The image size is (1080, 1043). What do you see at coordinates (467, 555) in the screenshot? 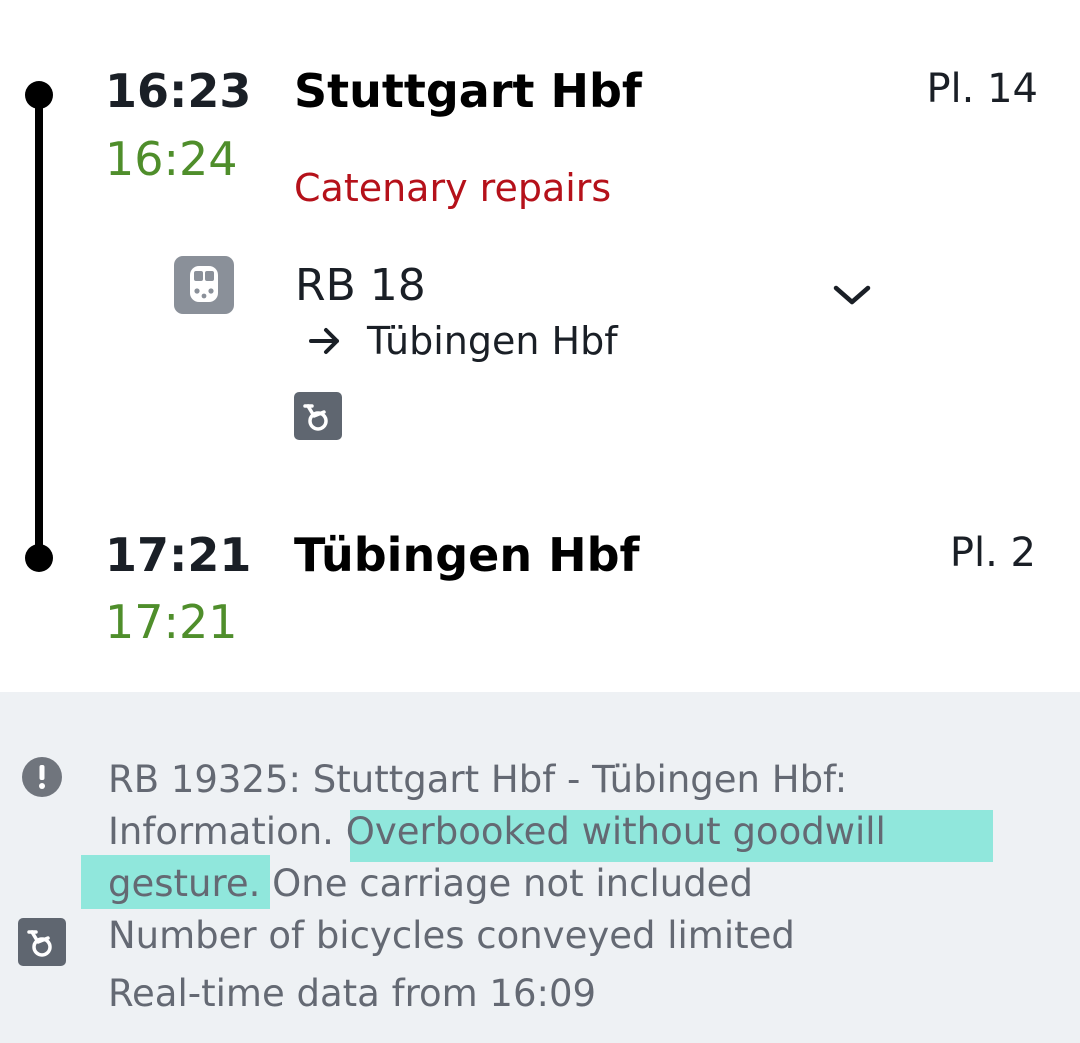
I see `arrival-station: Tübingen Hbf` at bounding box center [467, 555].